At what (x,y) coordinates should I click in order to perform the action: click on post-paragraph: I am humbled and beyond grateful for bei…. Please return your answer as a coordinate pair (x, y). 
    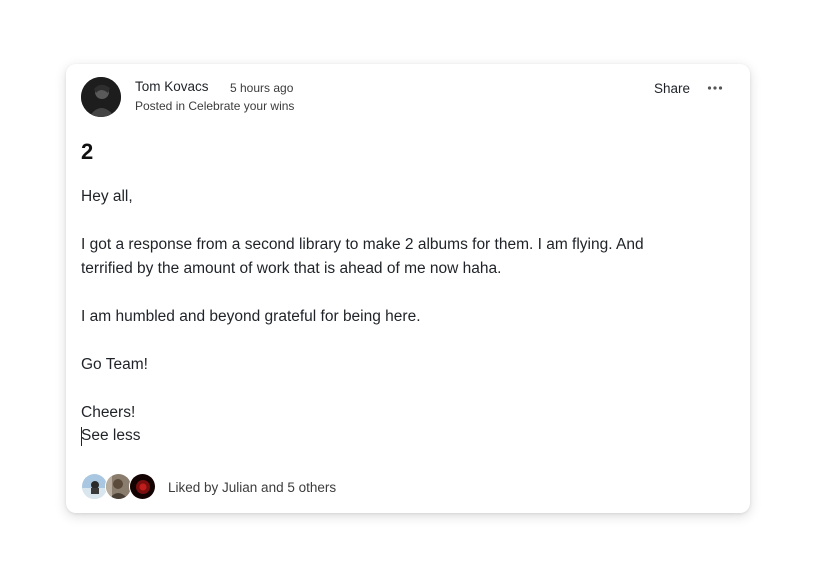
    Looking at the image, I should click on (251, 316).